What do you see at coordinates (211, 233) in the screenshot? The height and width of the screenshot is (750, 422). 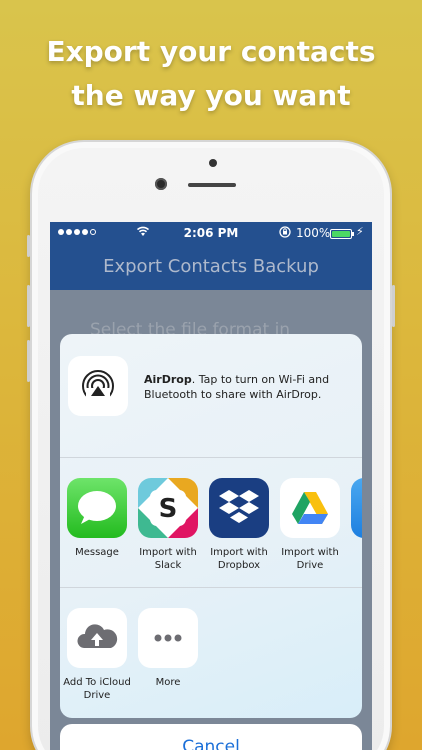 I see `status-bar: 2:06 PM 100% ⚡` at bounding box center [211, 233].